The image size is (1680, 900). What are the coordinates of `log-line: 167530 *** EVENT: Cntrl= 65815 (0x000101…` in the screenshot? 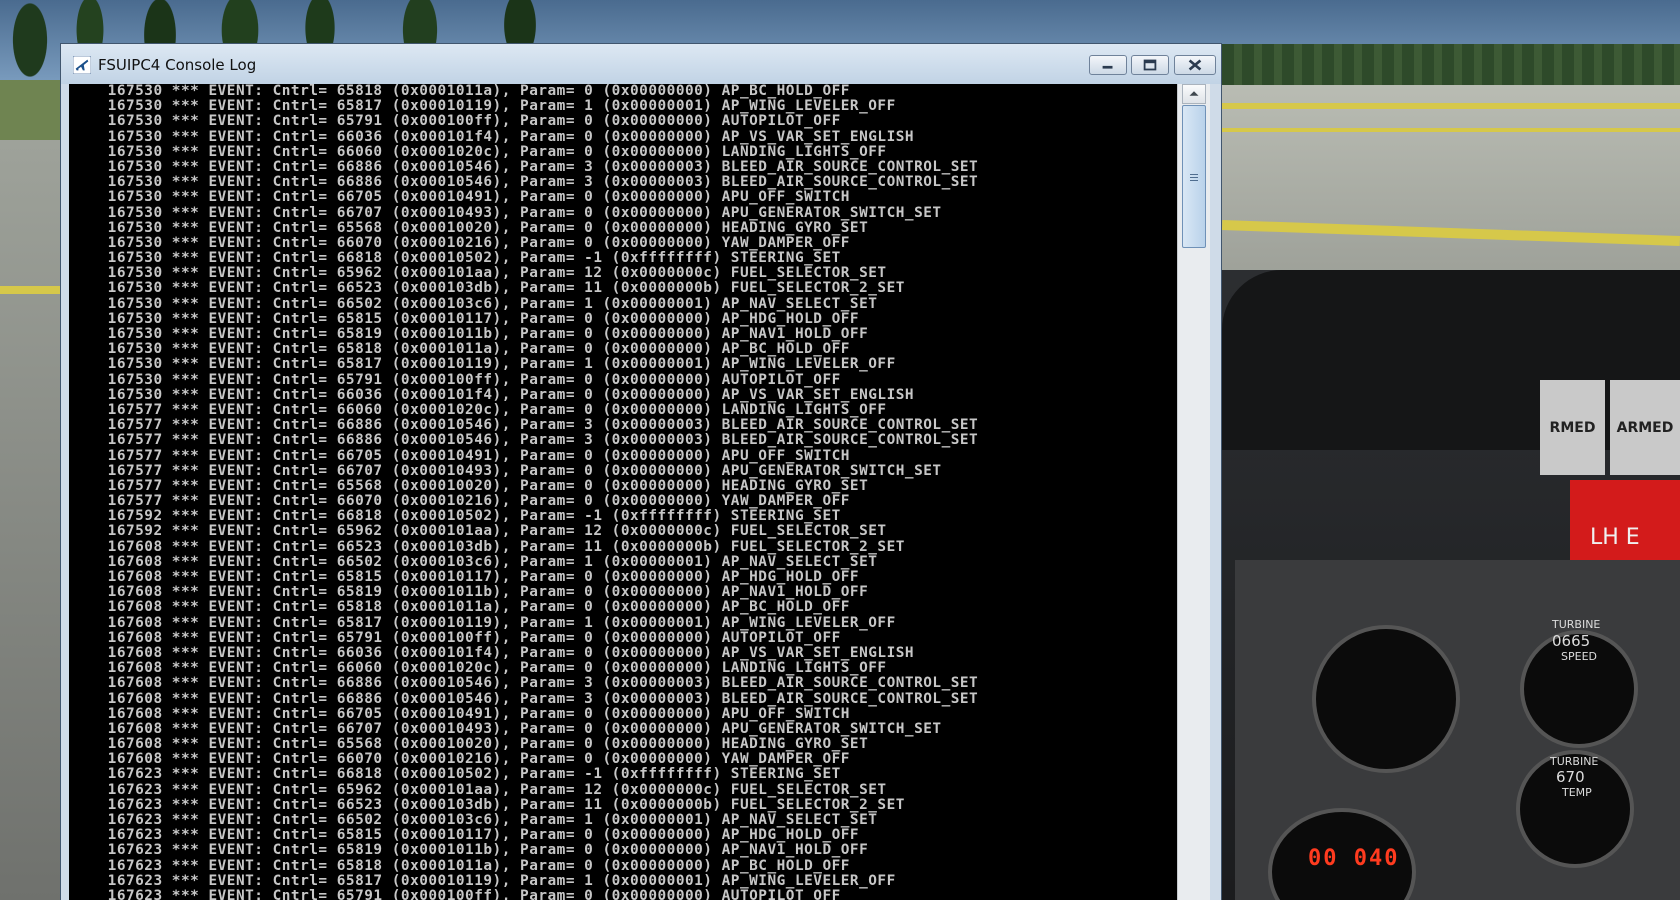 It's located at (465, 319).